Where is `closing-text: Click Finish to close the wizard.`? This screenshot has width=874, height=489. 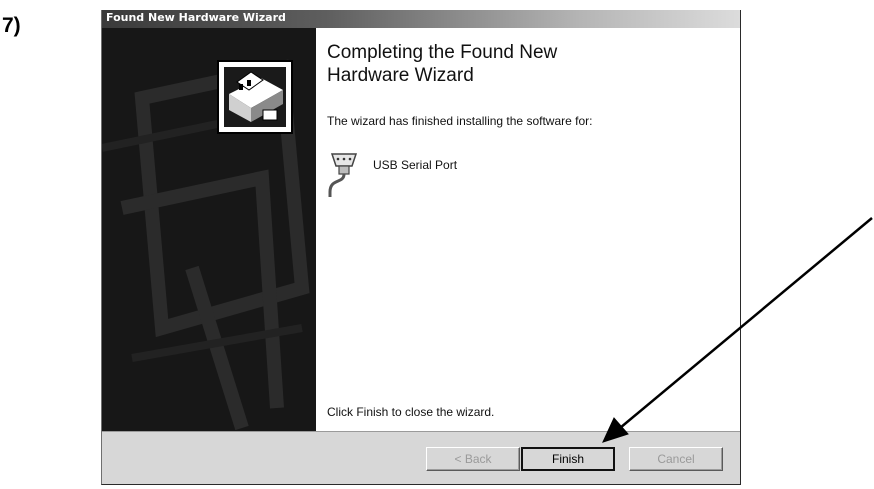 closing-text: Click Finish to close the wizard. is located at coordinates (411, 412).